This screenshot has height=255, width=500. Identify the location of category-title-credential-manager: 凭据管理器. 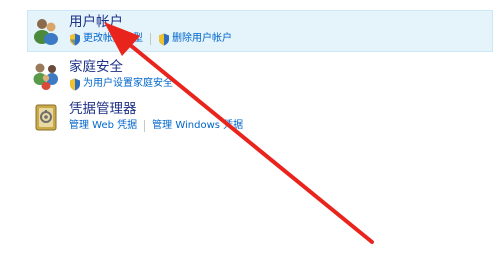
(156, 109).